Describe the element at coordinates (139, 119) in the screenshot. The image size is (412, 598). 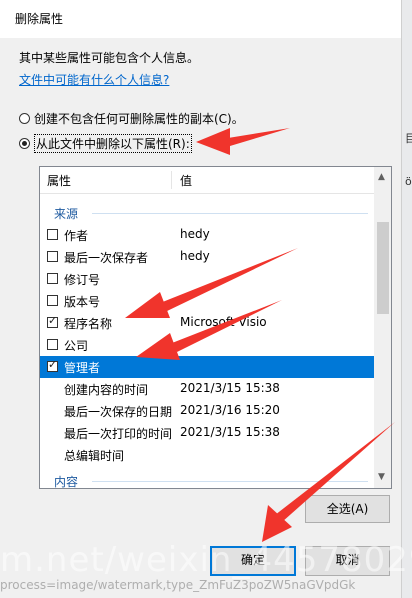
I see `radio-create-copy-label: 创建不包含任何可删除属性的副本(C)。` at that location.